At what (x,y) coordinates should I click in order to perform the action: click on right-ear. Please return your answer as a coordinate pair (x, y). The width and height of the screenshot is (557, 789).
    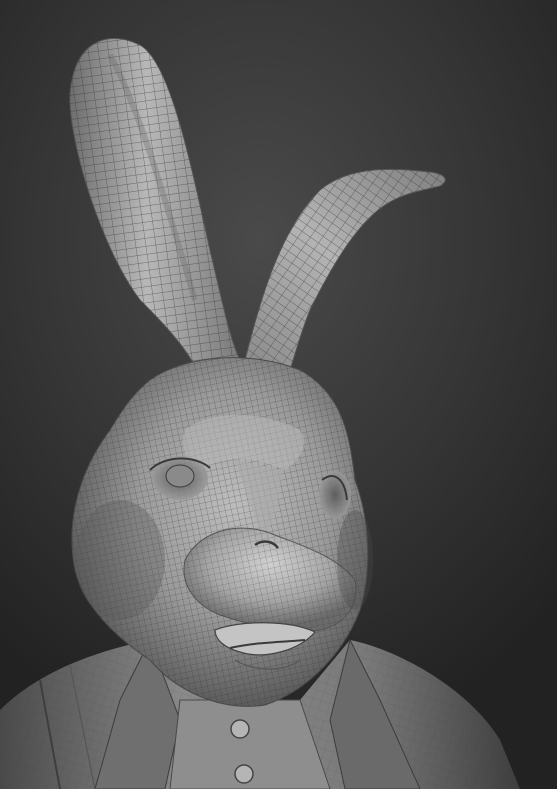
    Looking at the image, I should click on (345, 269).